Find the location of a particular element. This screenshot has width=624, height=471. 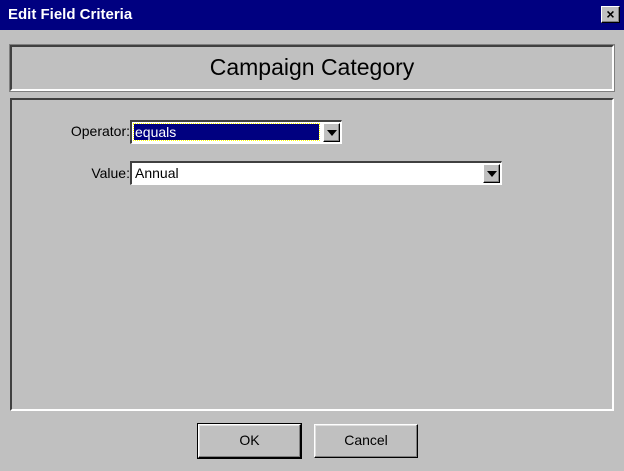

field-name-panel: Campaign Category is located at coordinates (312, 68).